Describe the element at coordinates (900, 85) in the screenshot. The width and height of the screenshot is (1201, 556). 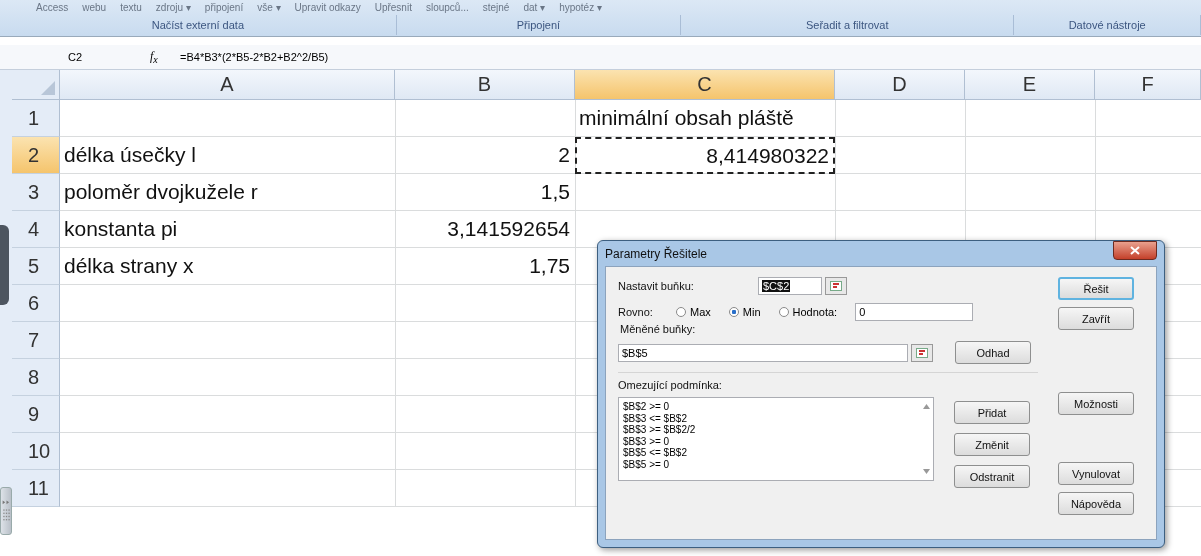
I see `column-header: D` at that location.